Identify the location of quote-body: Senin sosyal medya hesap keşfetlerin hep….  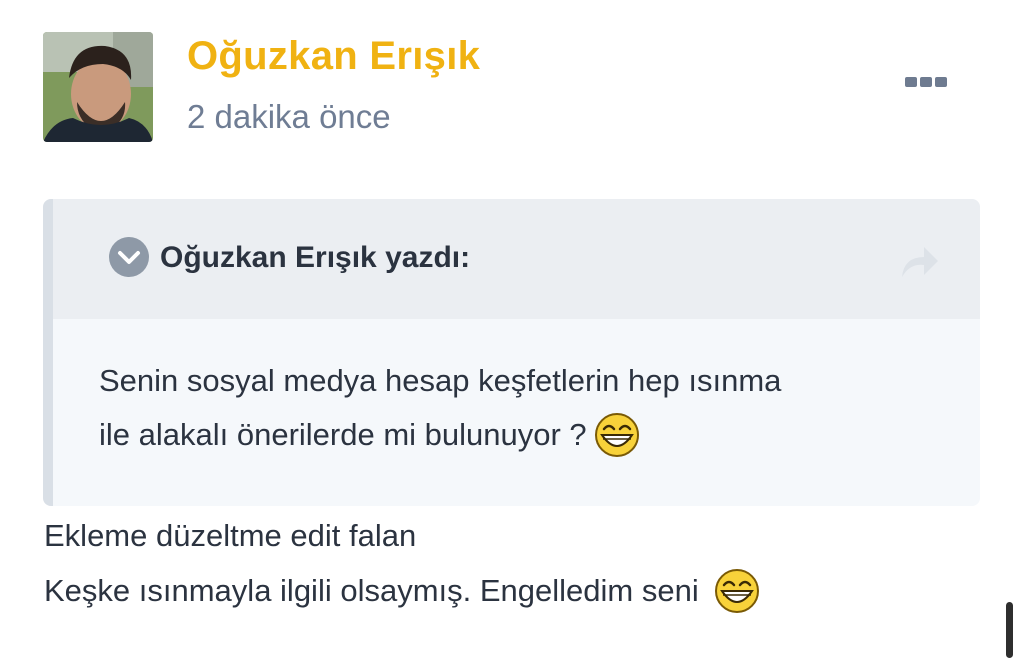
(519, 408).